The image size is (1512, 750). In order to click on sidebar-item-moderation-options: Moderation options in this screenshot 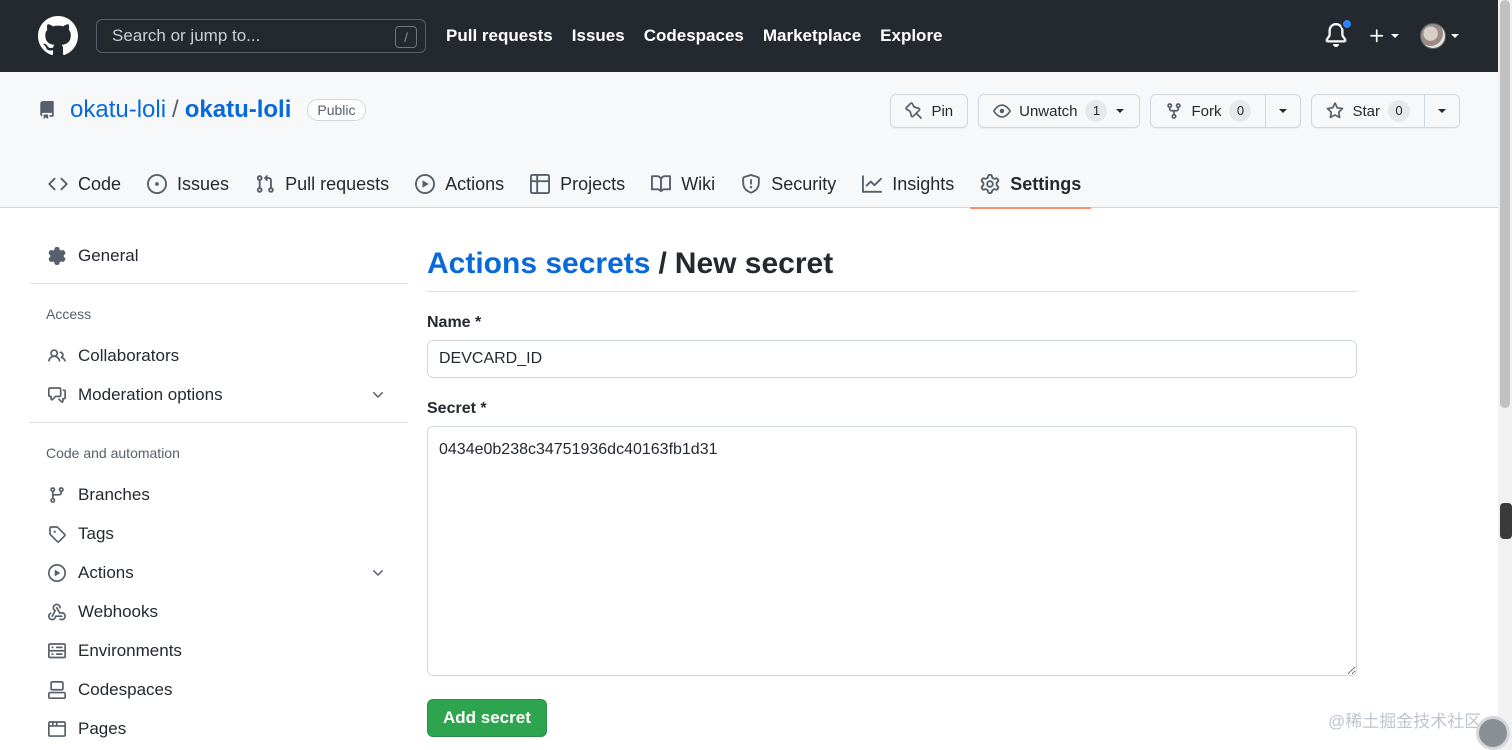, I will do `click(219, 394)`.